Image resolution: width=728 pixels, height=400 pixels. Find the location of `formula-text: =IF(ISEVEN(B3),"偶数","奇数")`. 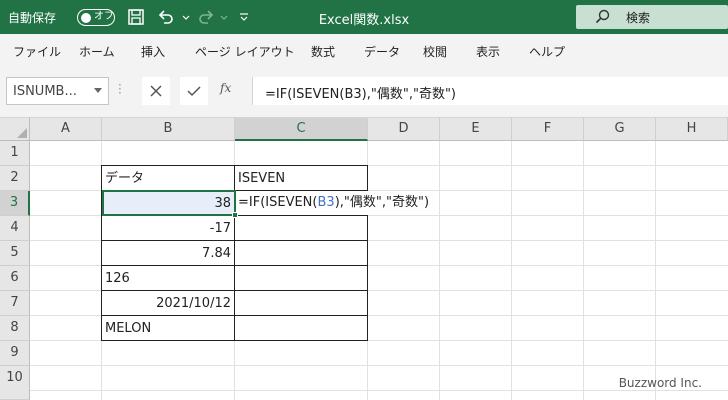

formula-text: =IF(ISEVEN(B3),"偶数","奇数") is located at coordinates (360, 94).